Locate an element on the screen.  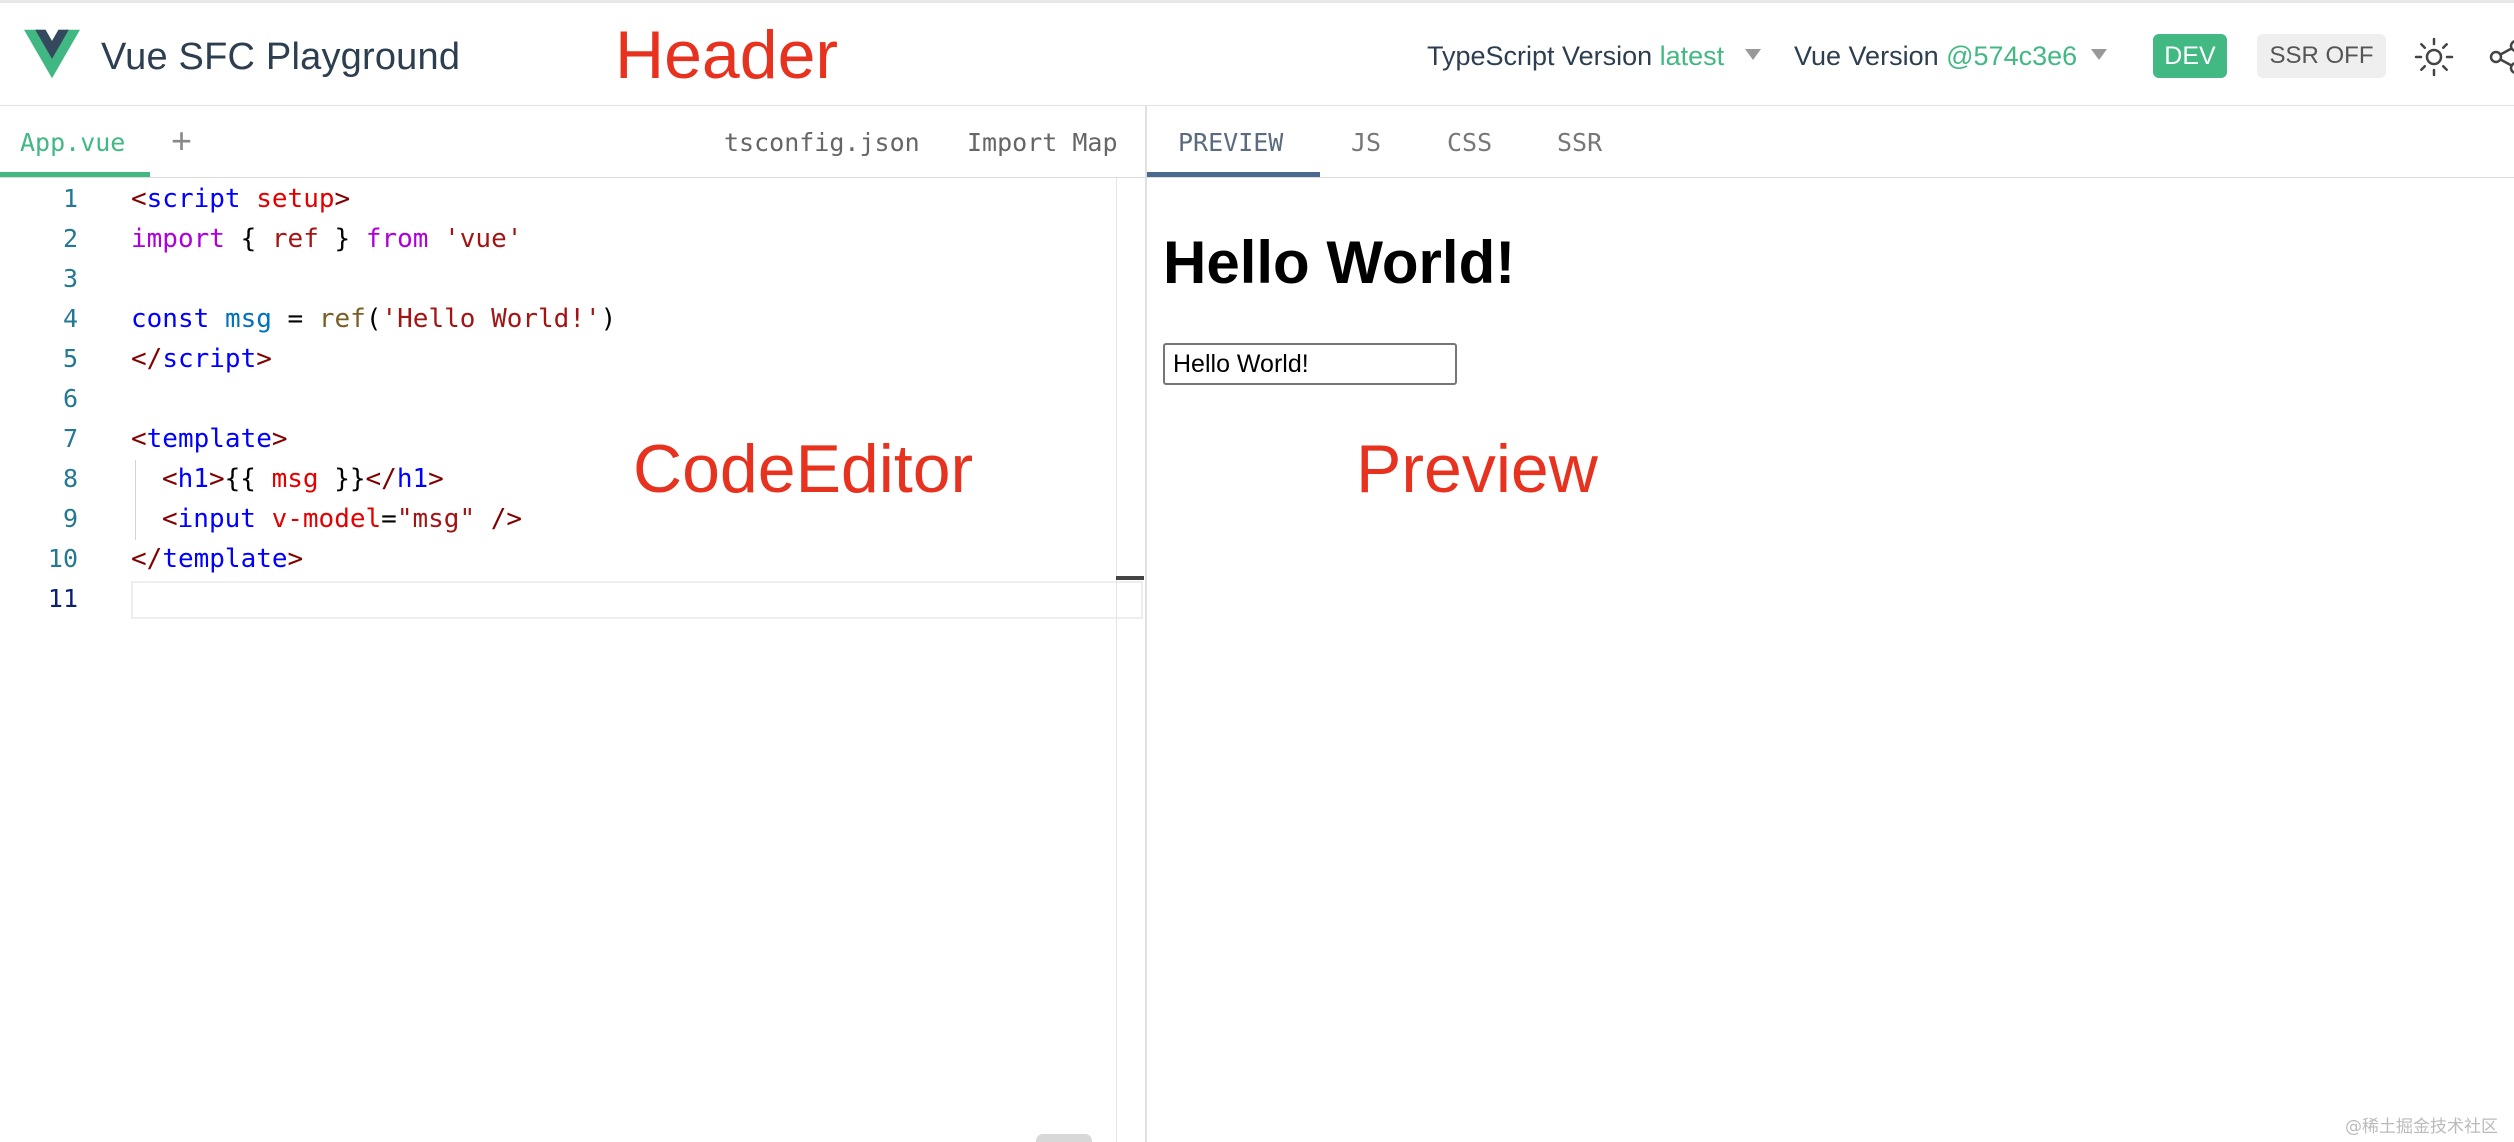
vue-version-select: Vue Version @574c3e6 is located at coordinates (1935, 56).